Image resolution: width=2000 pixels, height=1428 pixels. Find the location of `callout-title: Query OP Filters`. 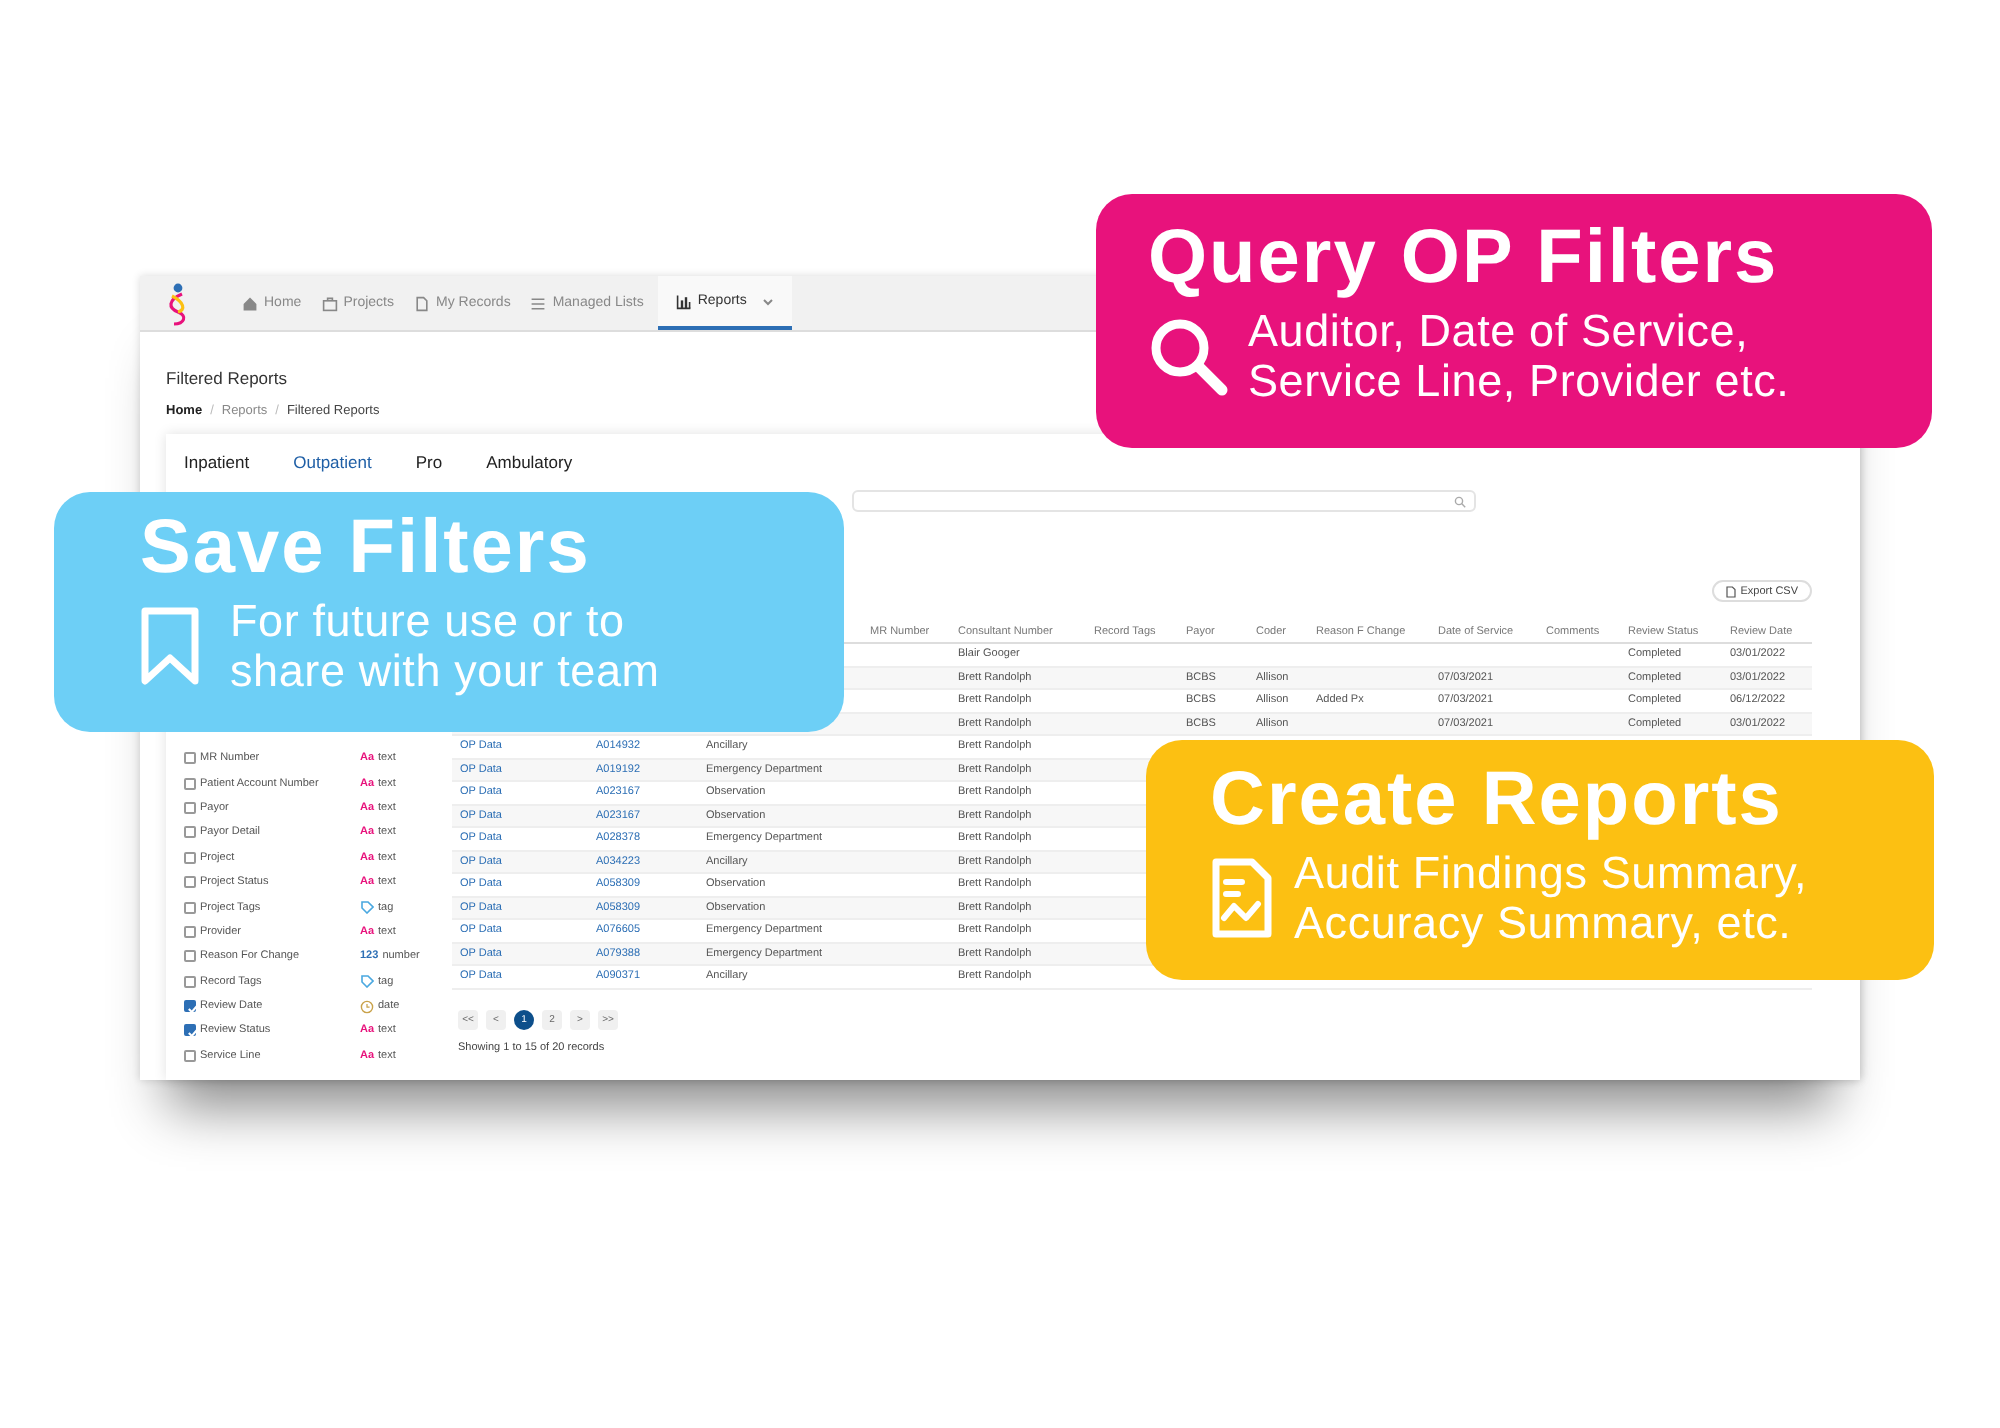

callout-title: Query OP Filters is located at coordinates (1464, 258).